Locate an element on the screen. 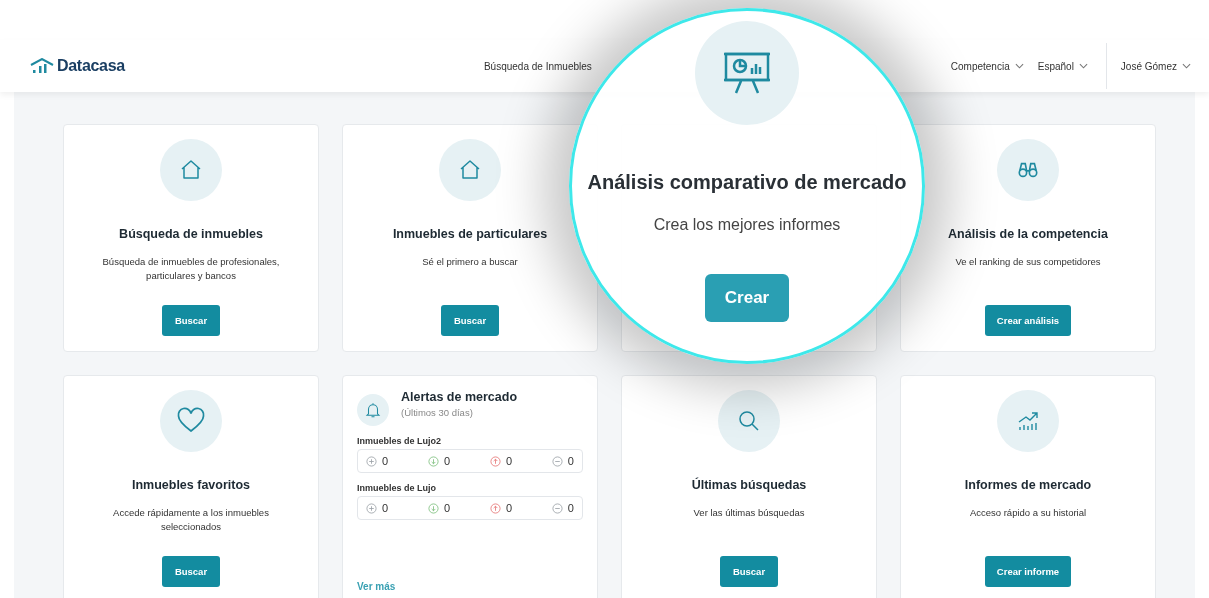  card-title: Alertas de mercado is located at coordinates (459, 397).